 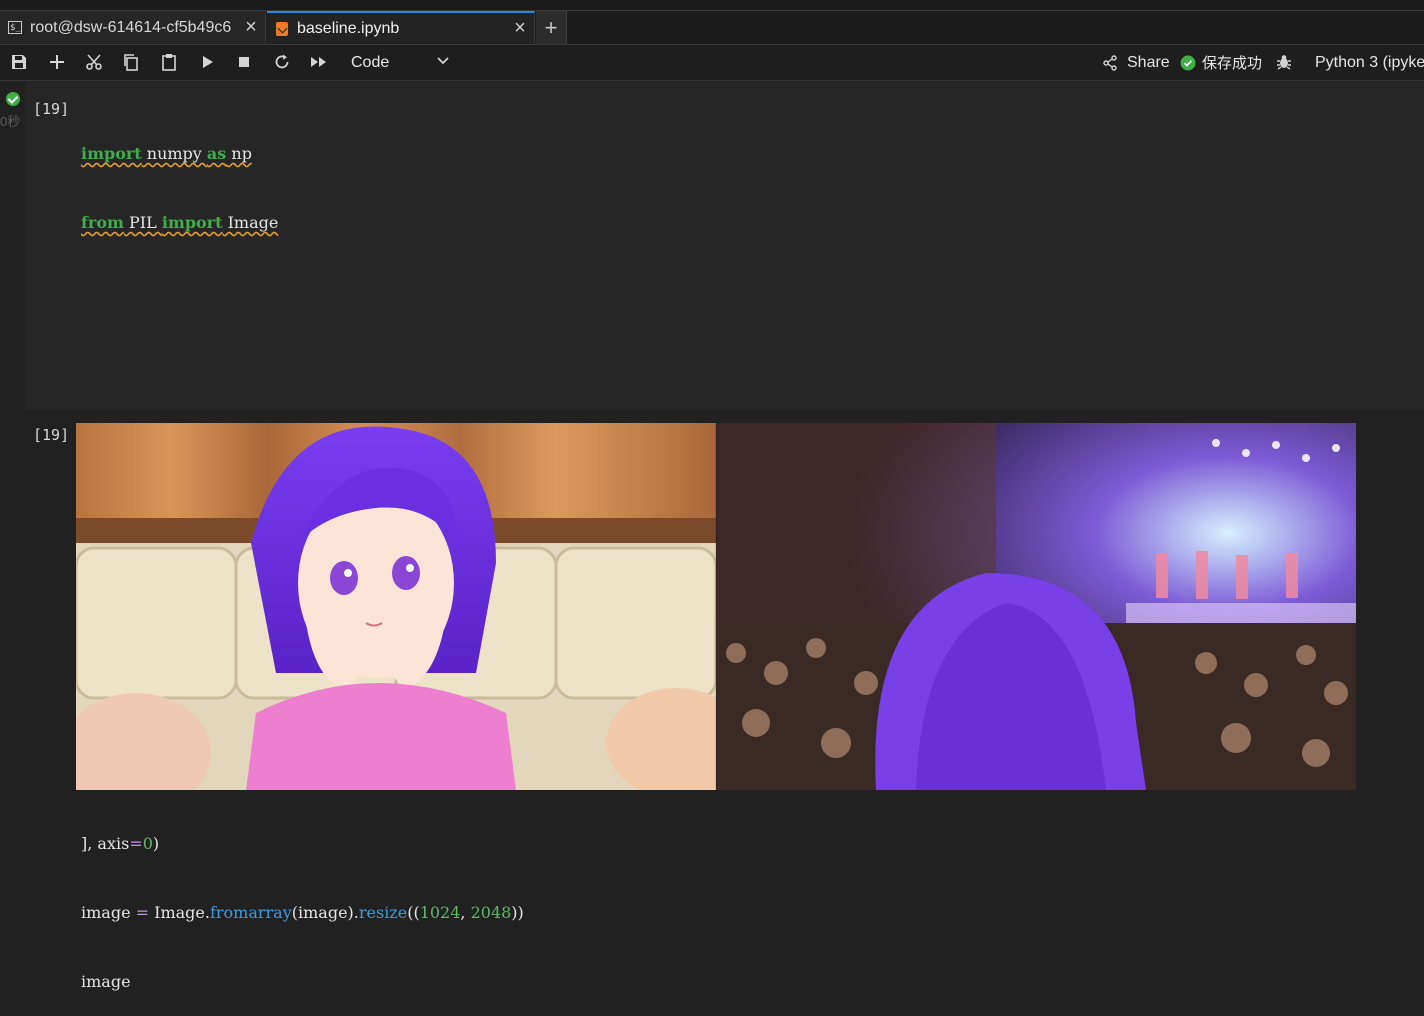 I want to click on insert-cell-button, so click(x=57, y=62).